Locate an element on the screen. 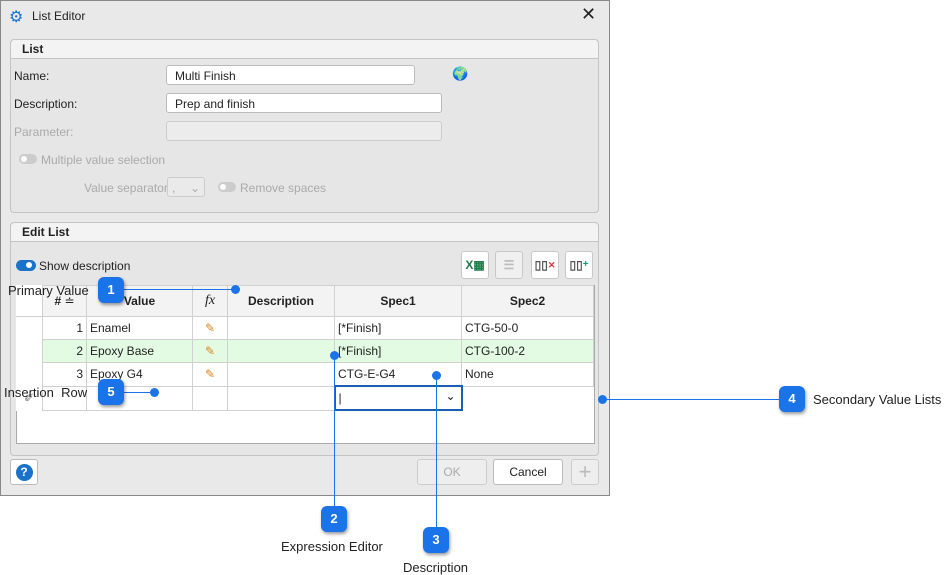  remove-spaces-label: Remove spaces is located at coordinates (283, 188).